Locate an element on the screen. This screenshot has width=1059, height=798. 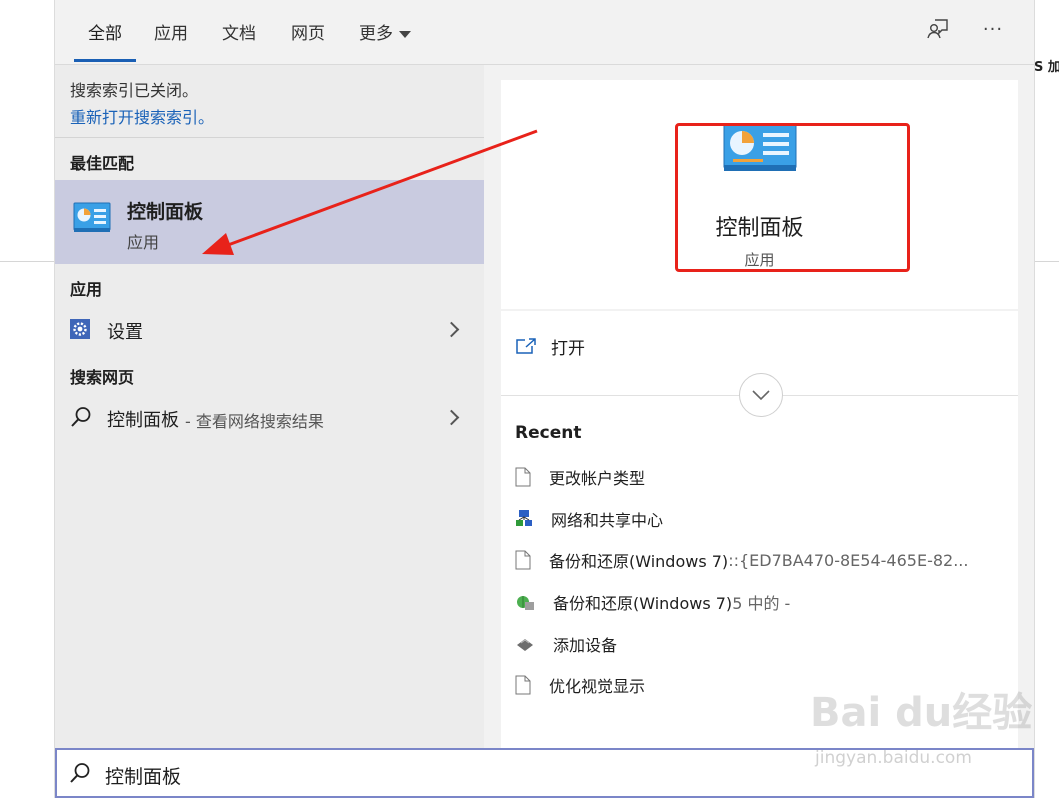
watermark-logo: Bai du经验 is located at coordinates (921, 713).